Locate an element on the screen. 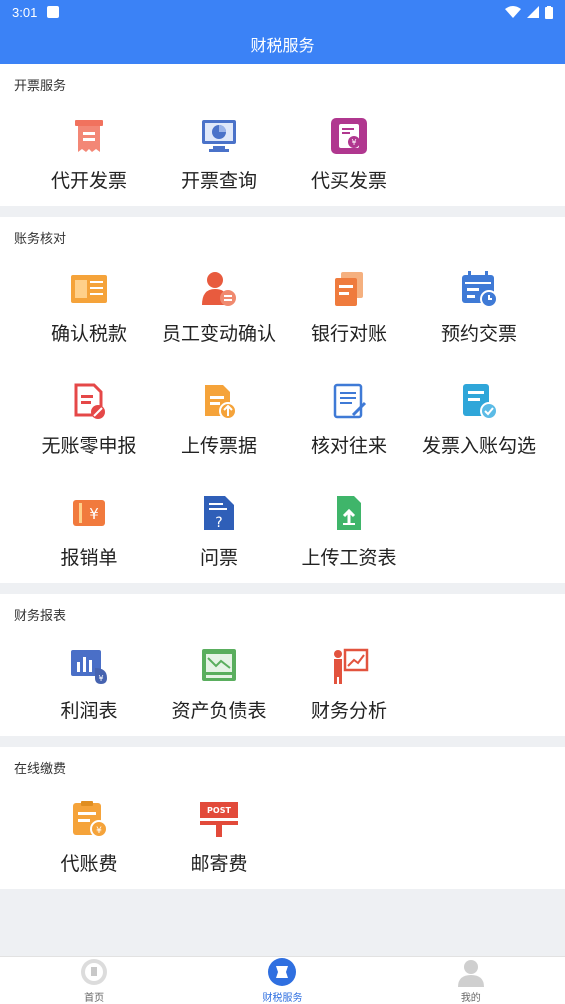 The image size is (565, 1004). service-item-label: 核对往来 is located at coordinates (348, 446).